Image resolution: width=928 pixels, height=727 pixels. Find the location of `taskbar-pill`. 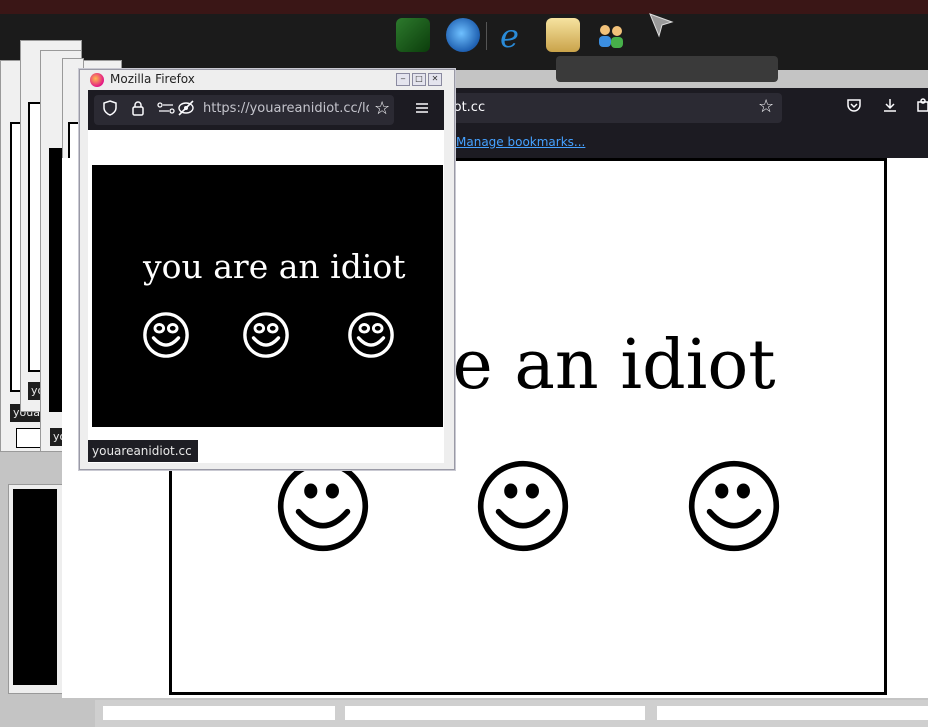

taskbar-pill is located at coordinates (667, 69).